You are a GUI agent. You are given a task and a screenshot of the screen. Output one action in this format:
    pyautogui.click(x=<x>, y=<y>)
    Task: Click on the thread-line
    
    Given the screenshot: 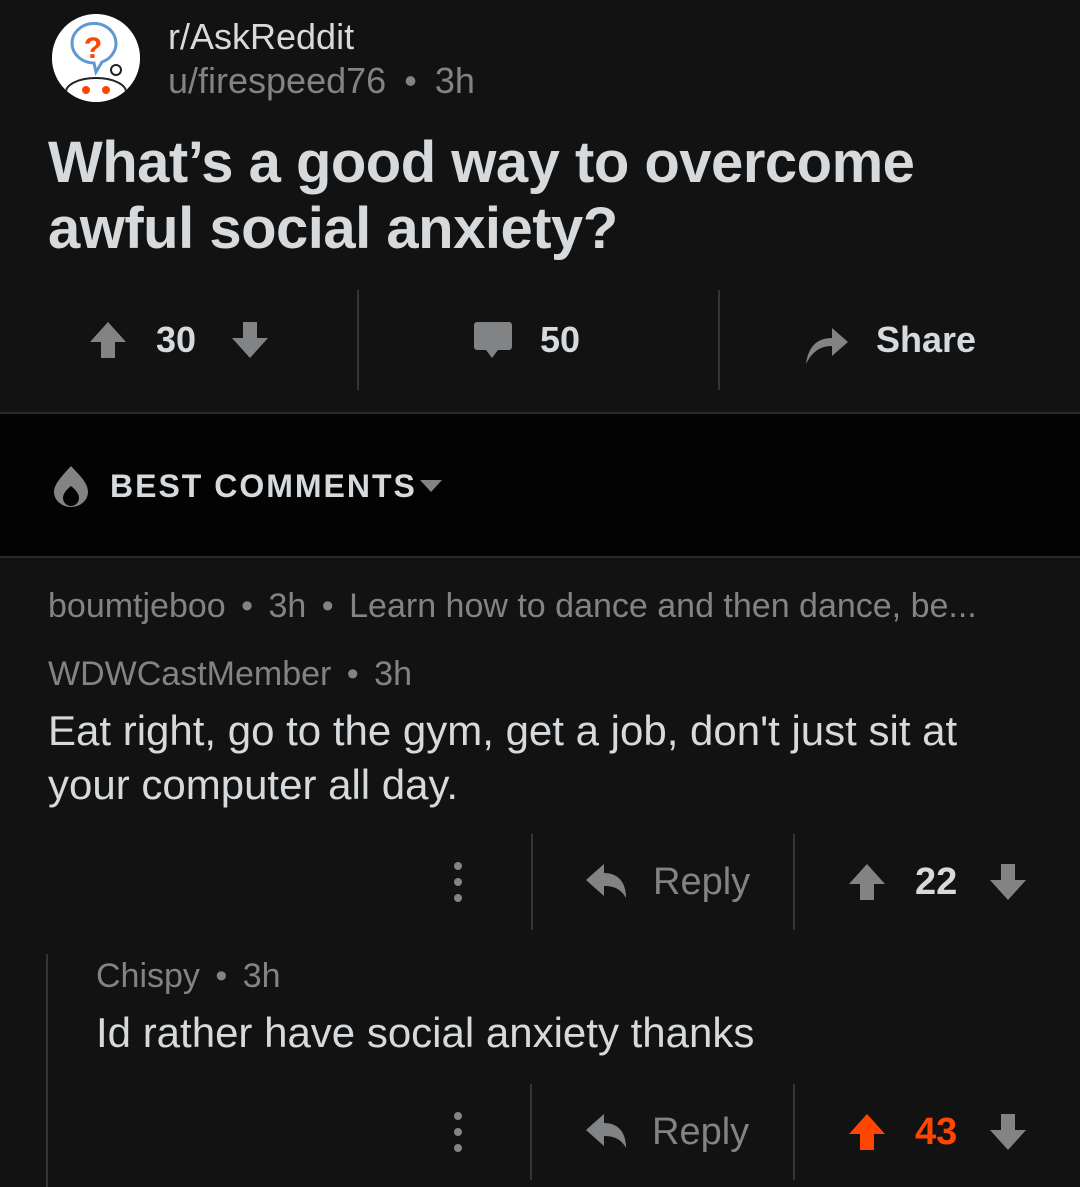 What is the action you would take?
    pyautogui.click(x=47, y=1070)
    